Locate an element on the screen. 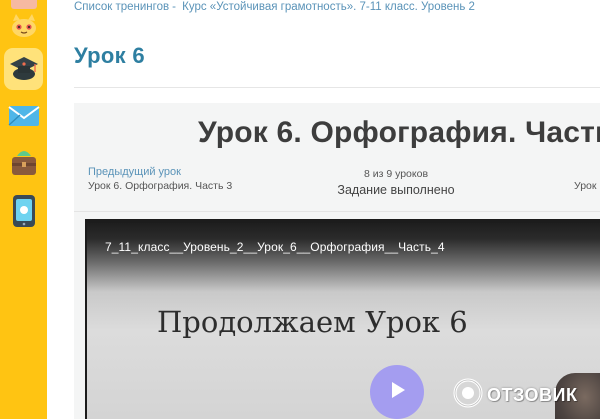  task-status: Задание выполнено is located at coordinates (396, 190).